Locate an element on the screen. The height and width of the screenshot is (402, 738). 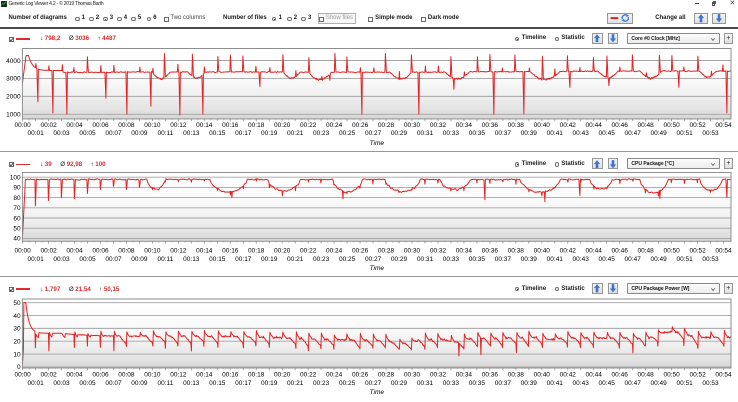
svg-text: 00:13 is located at coordinates (191, 383).